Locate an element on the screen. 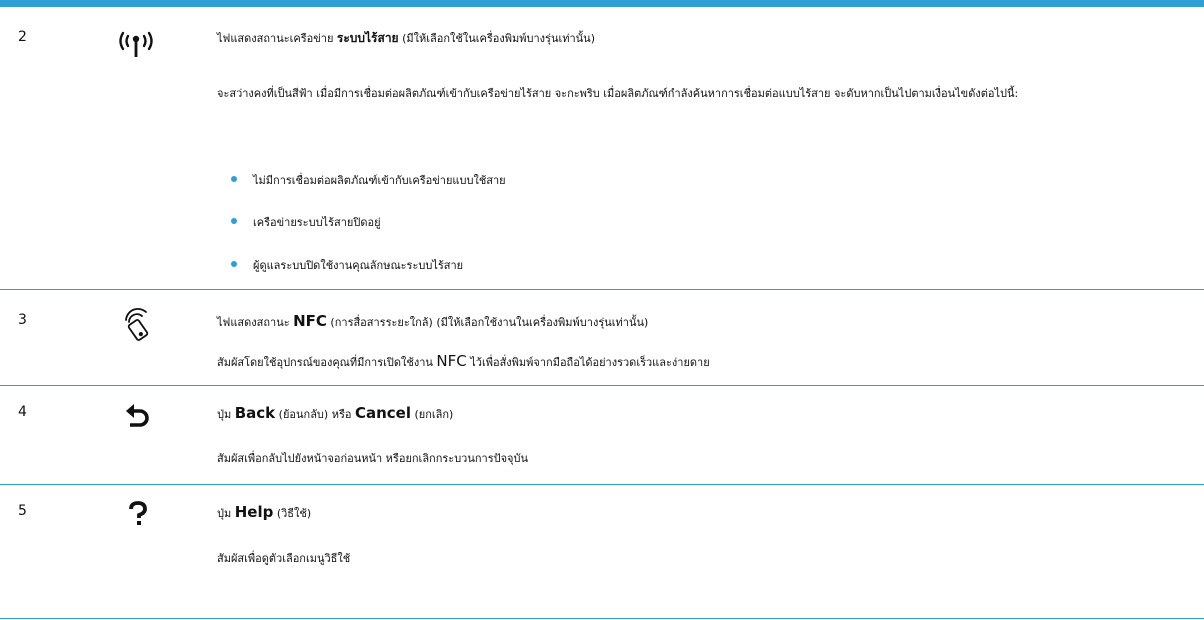  wireless-icon is located at coordinates (136, 42).